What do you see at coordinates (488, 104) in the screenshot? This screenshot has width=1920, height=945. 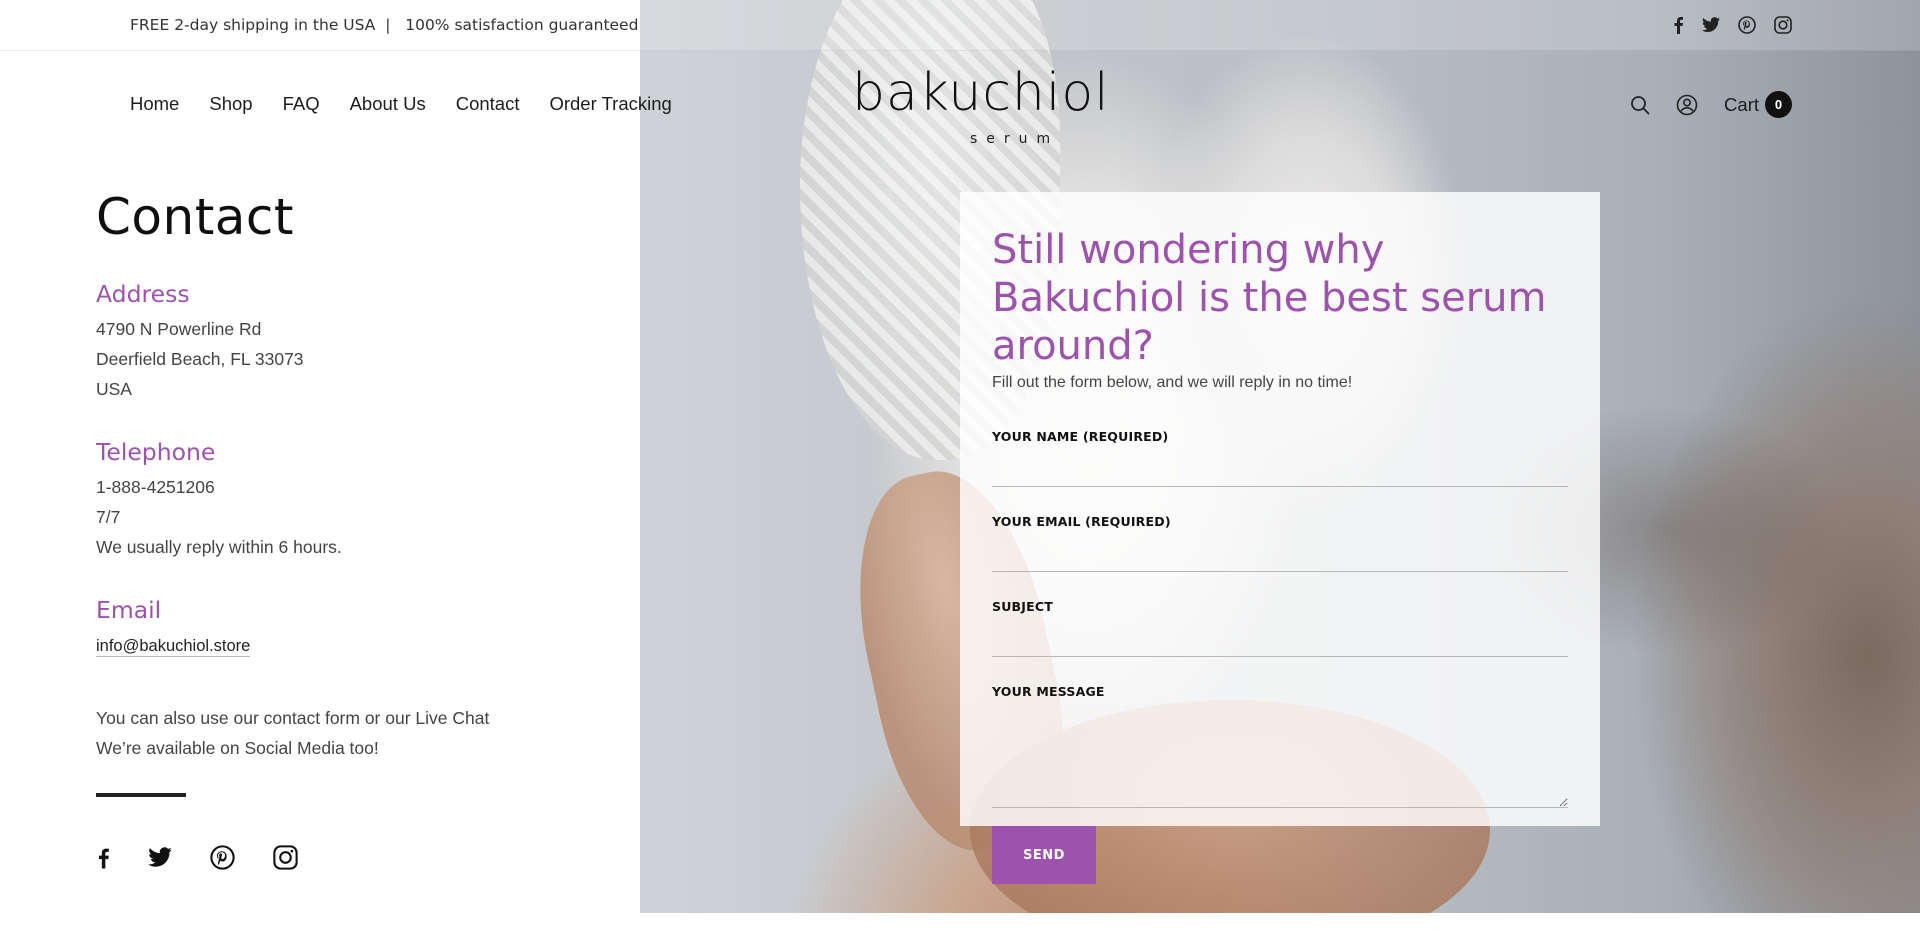 I see `nav-item-contact: Contact` at bounding box center [488, 104].